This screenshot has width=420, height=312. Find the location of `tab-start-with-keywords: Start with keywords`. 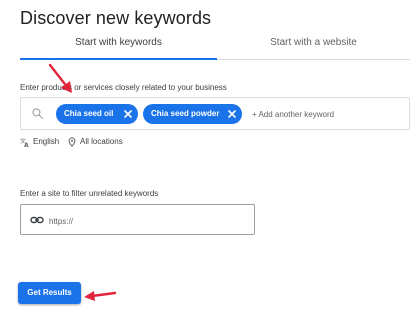

tab-start-with-keywords: Start with keywords is located at coordinates (118, 45).